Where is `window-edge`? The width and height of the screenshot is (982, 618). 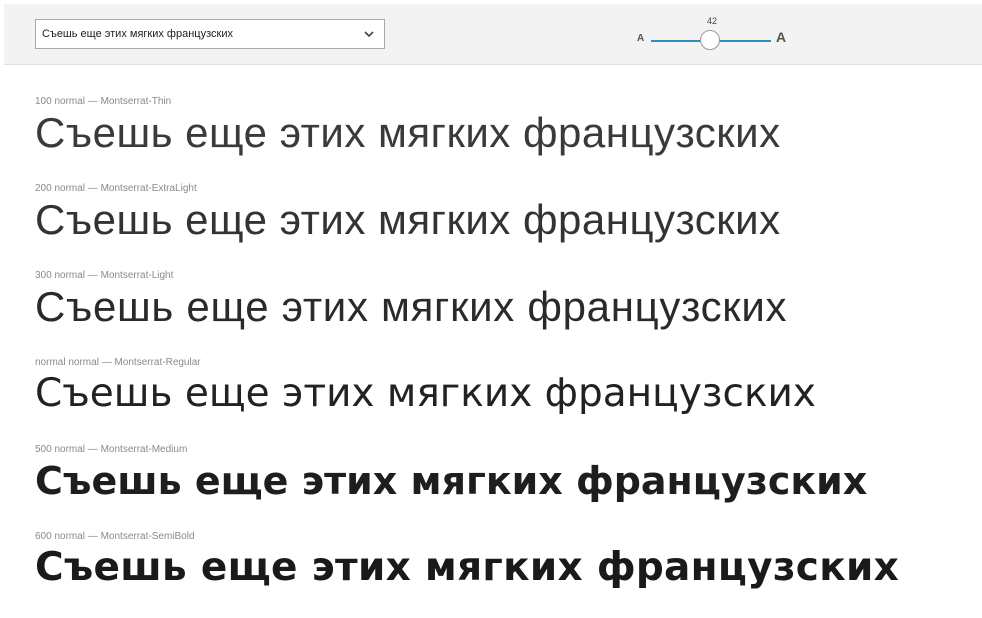
window-edge is located at coordinates (2, 305).